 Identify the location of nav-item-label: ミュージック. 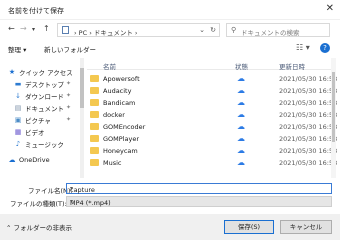
(44, 144).